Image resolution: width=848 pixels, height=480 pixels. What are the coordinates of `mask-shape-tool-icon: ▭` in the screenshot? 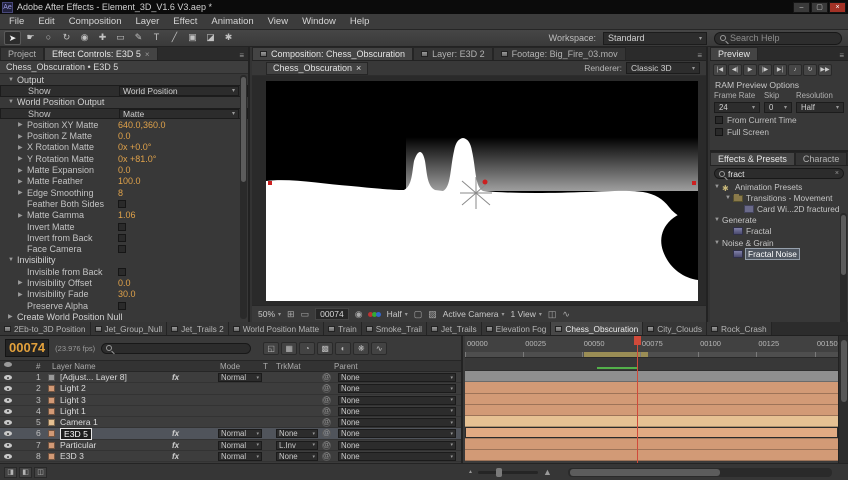 It's located at (120, 38).